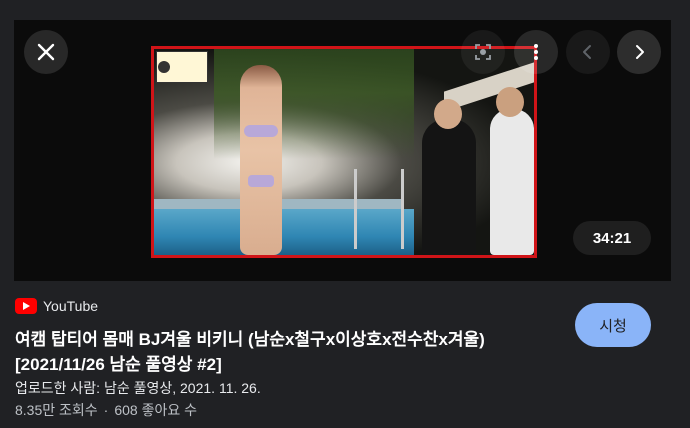  What do you see at coordinates (26, 306) in the screenshot?
I see `youtube-logo-icon` at bounding box center [26, 306].